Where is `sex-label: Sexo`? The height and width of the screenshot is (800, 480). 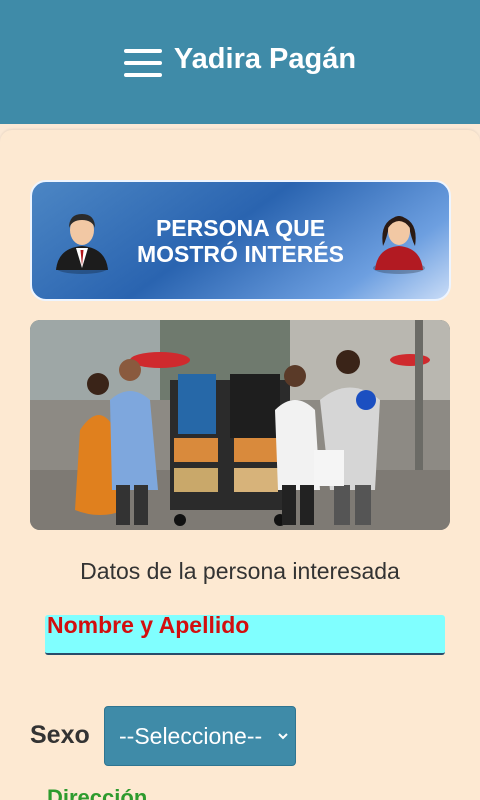 sex-label: Sexo is located at coordinates (60, 735).